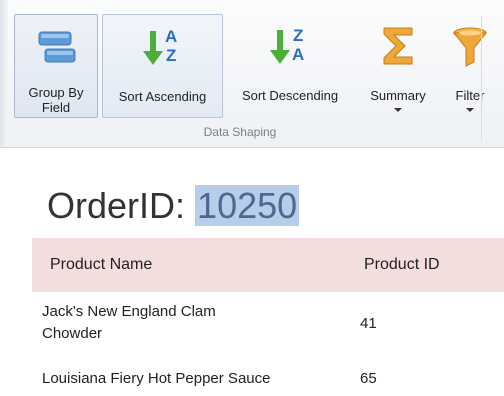 This screenshot has height=396, width=504. What do you see at coordinates (470, 95) in the screenshot?
I see `filter-label: Filter` at bounding box center [470, 95].